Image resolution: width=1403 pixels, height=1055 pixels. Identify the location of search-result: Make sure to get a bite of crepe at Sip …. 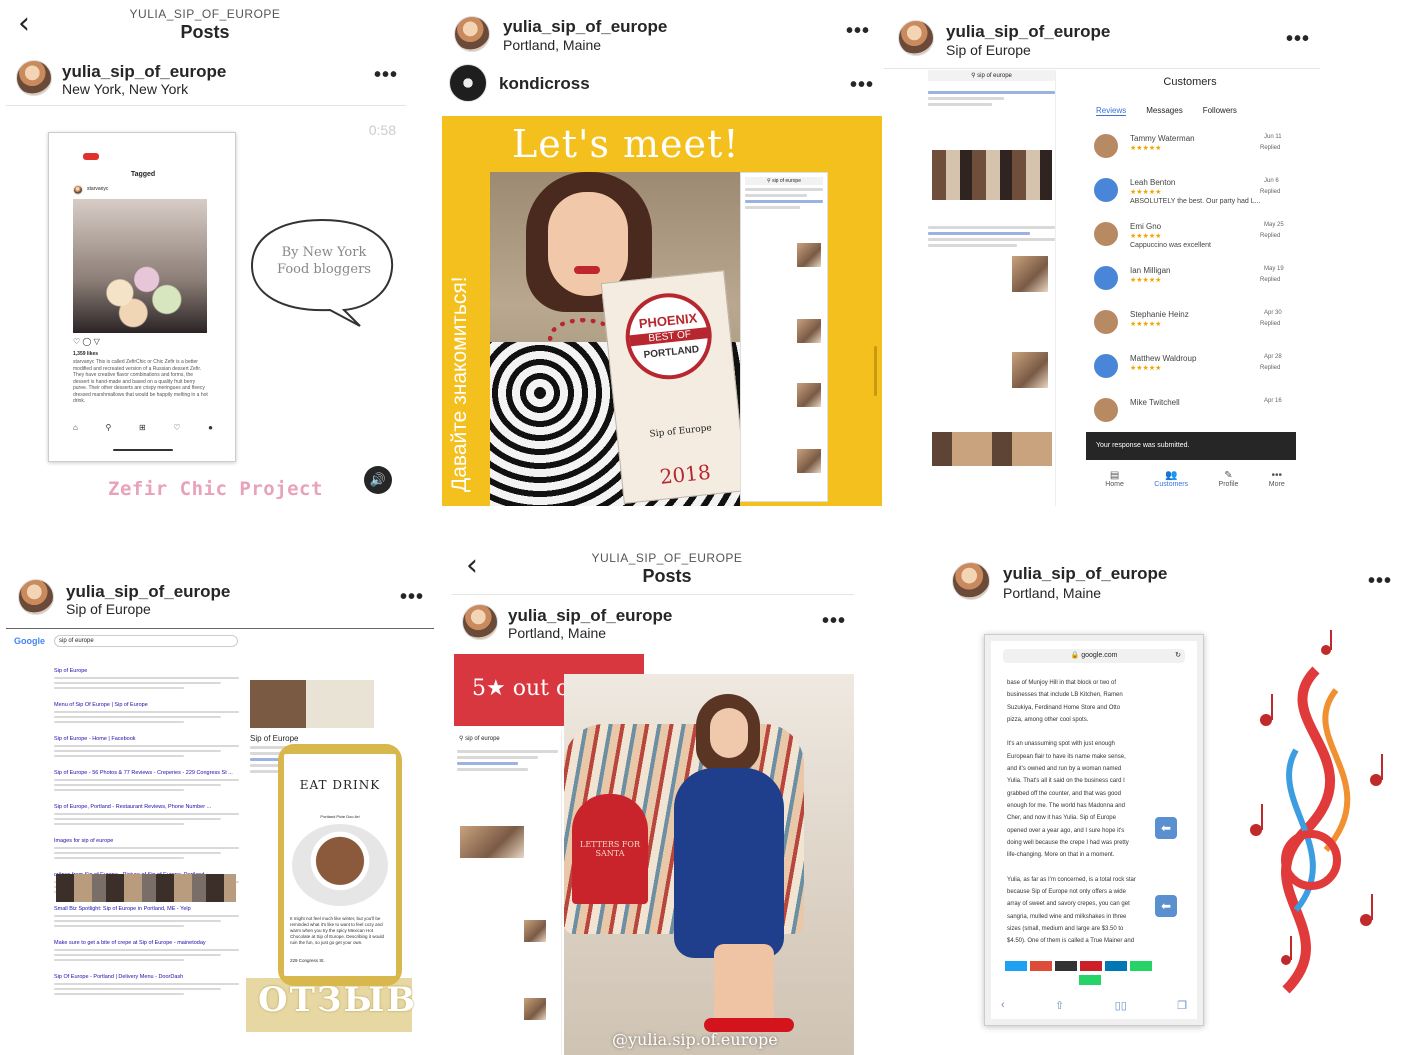
(146, 952).